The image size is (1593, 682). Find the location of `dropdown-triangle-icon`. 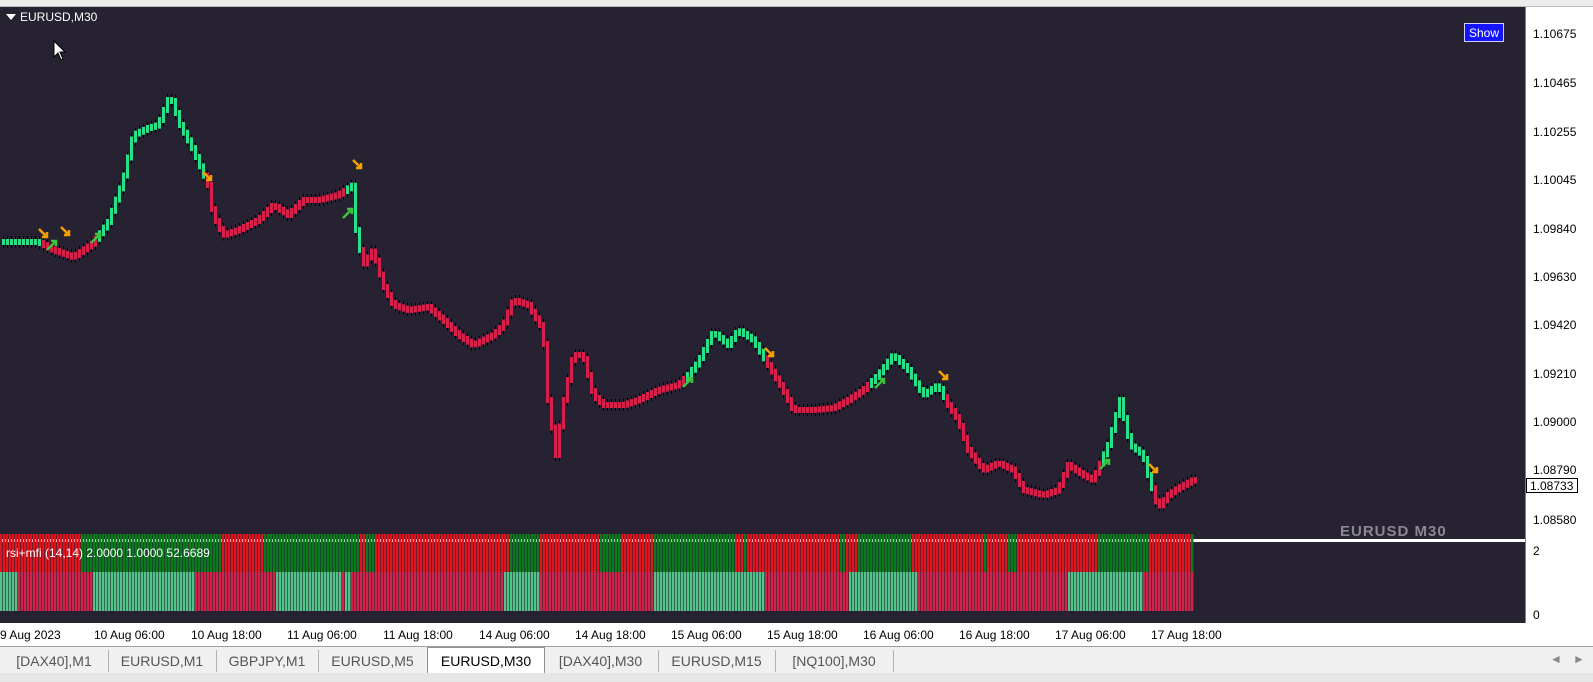

dropdown-triangle-icon is located at coordinates (11, 17).